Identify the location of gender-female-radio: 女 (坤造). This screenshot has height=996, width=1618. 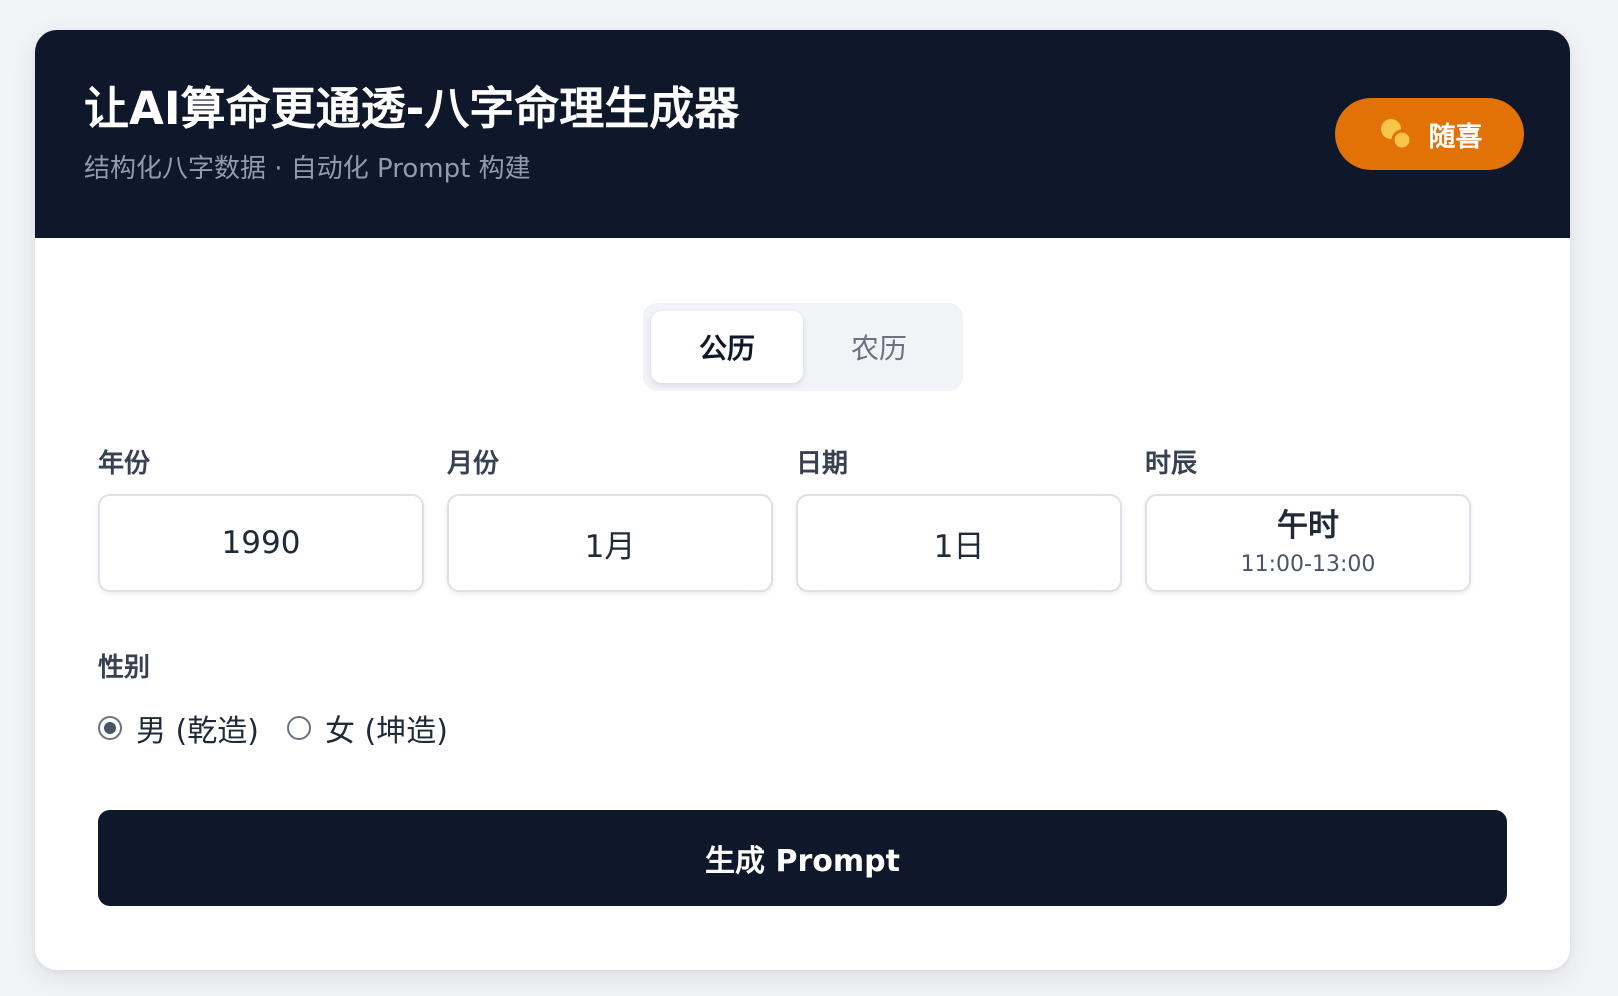
(367, 728).